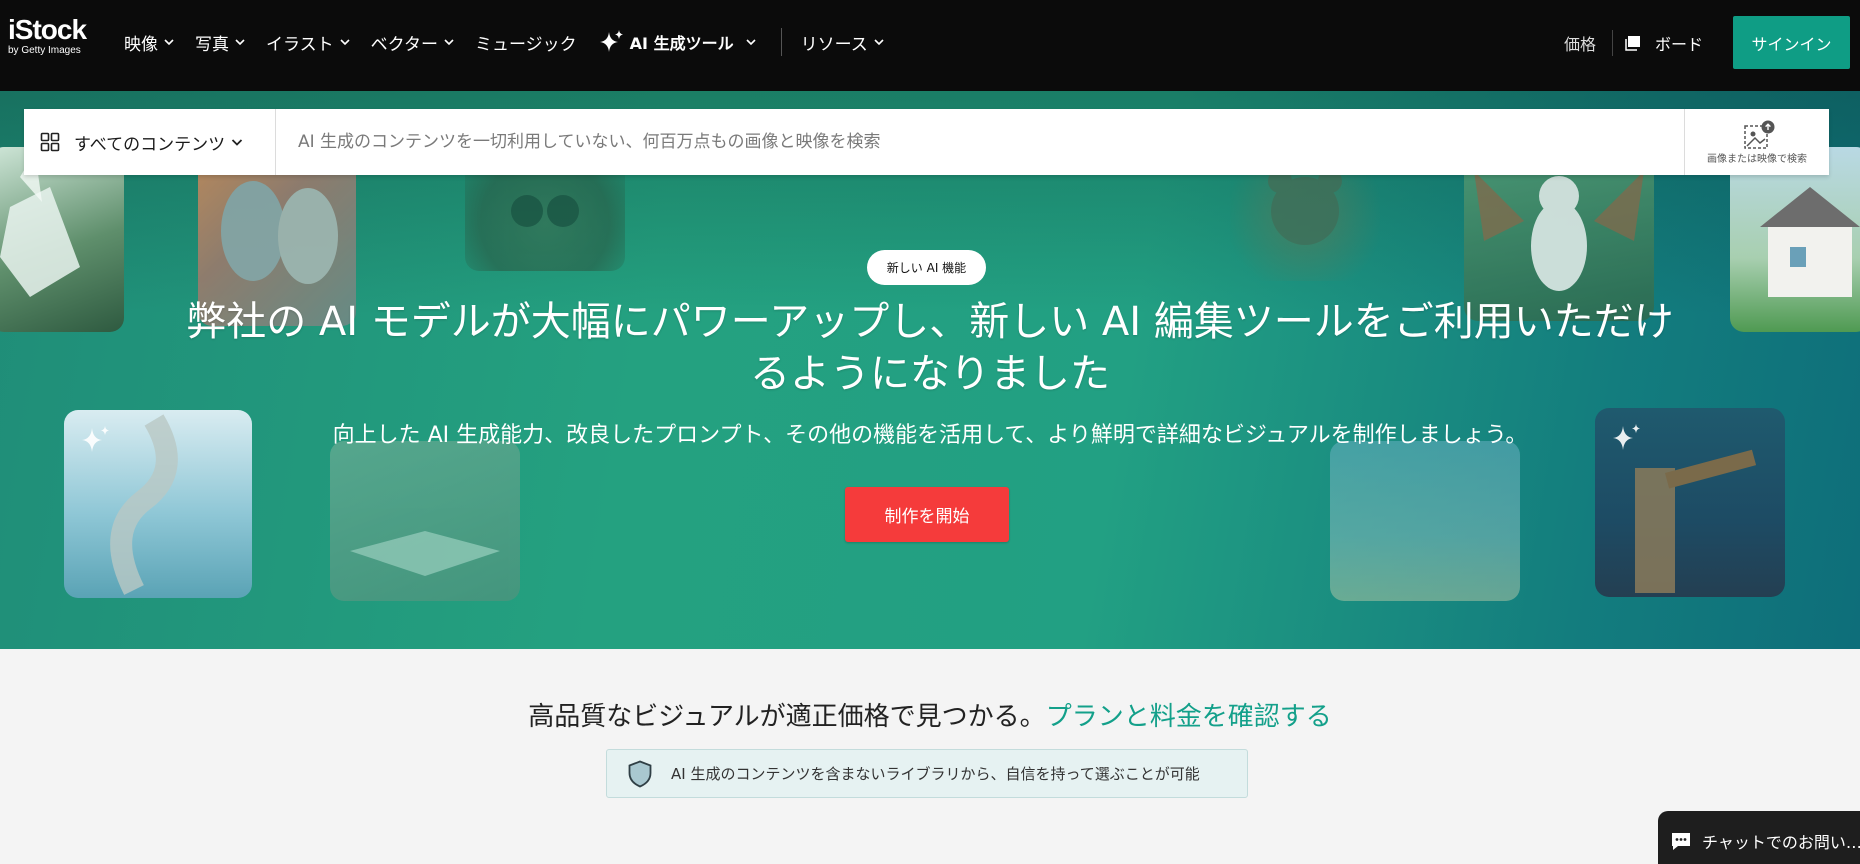 The height and width of the screenshot is (864, 1860). What do you see at coordinates (611, 41) in the screenshot?
I see `sparkle-icon` at bounding box center [611, 41].